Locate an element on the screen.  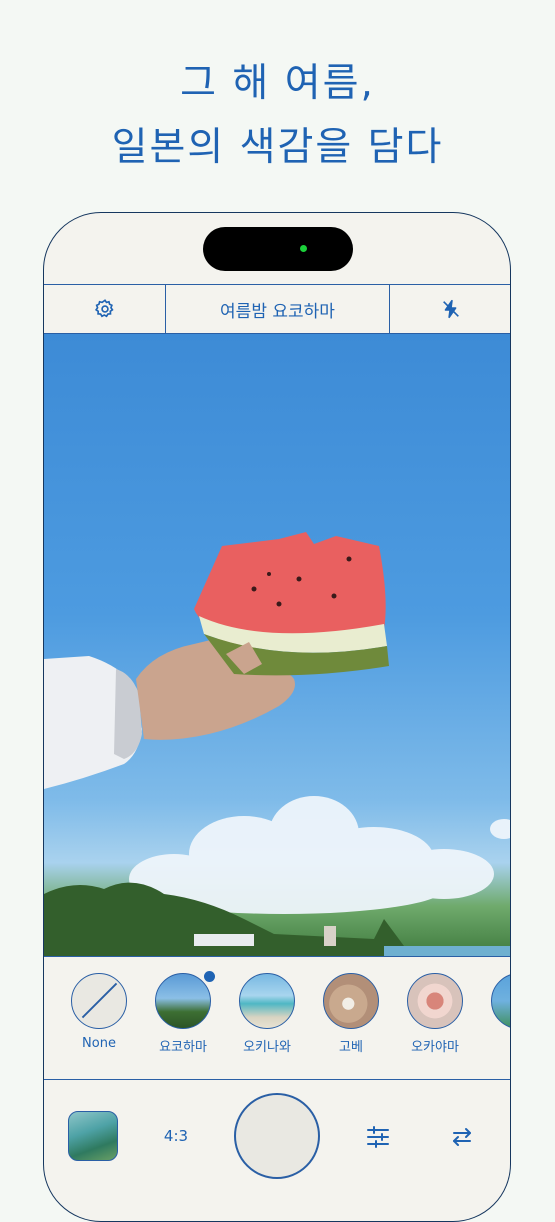
filter-kobe: 고베 is located at coordinates (351, 1014).